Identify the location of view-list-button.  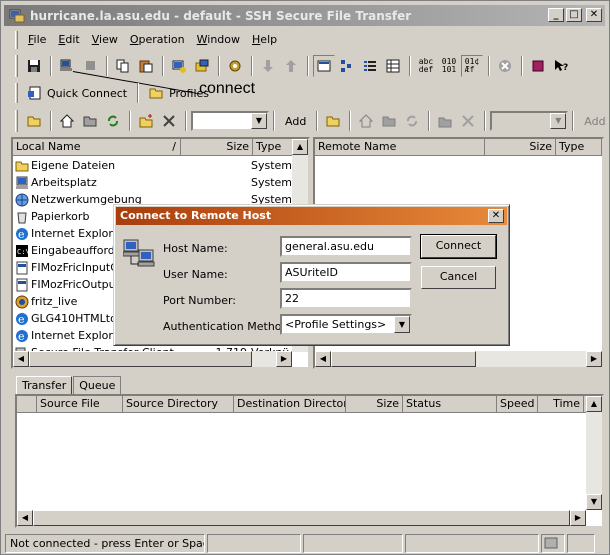
(370, 66).